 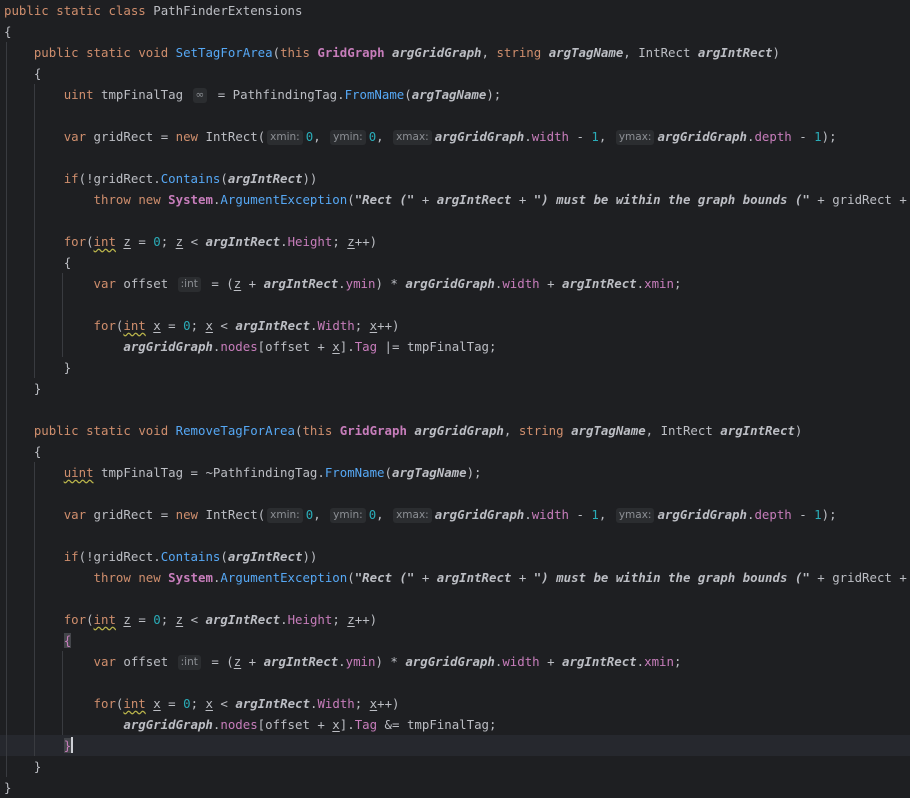 What do you see at coordinates (134, 703) in the screenshot?
I see `keyword: int` at bounding box center [134, 703].